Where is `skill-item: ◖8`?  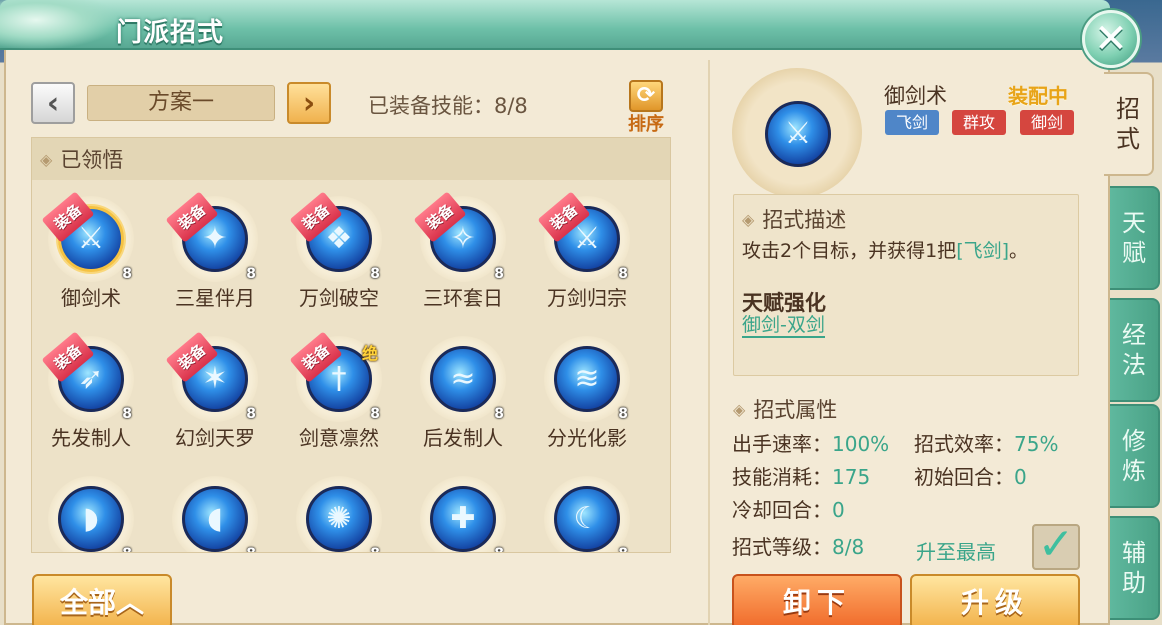
skill-item: ◖8 is located at coordinates (215, 514).